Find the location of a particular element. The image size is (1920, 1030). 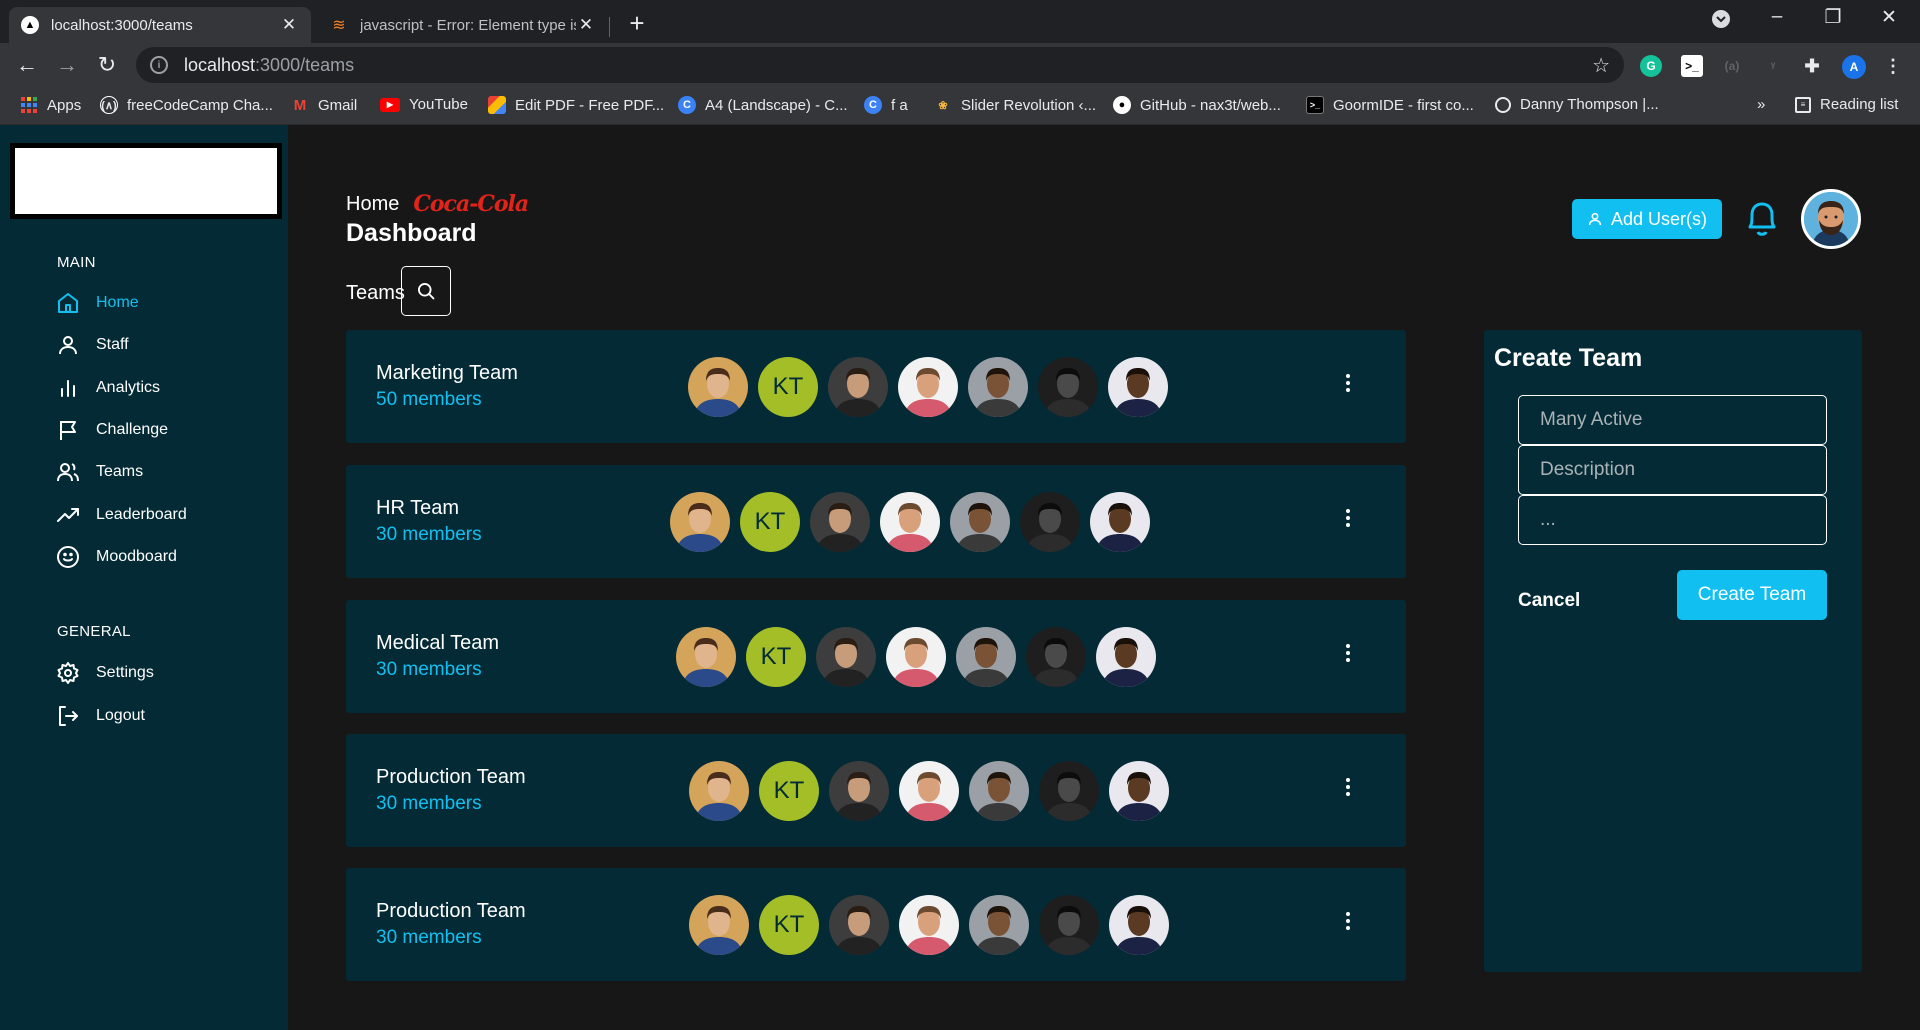

bookmark-canva-fa: Cf a is located at coordinates (886, 105).